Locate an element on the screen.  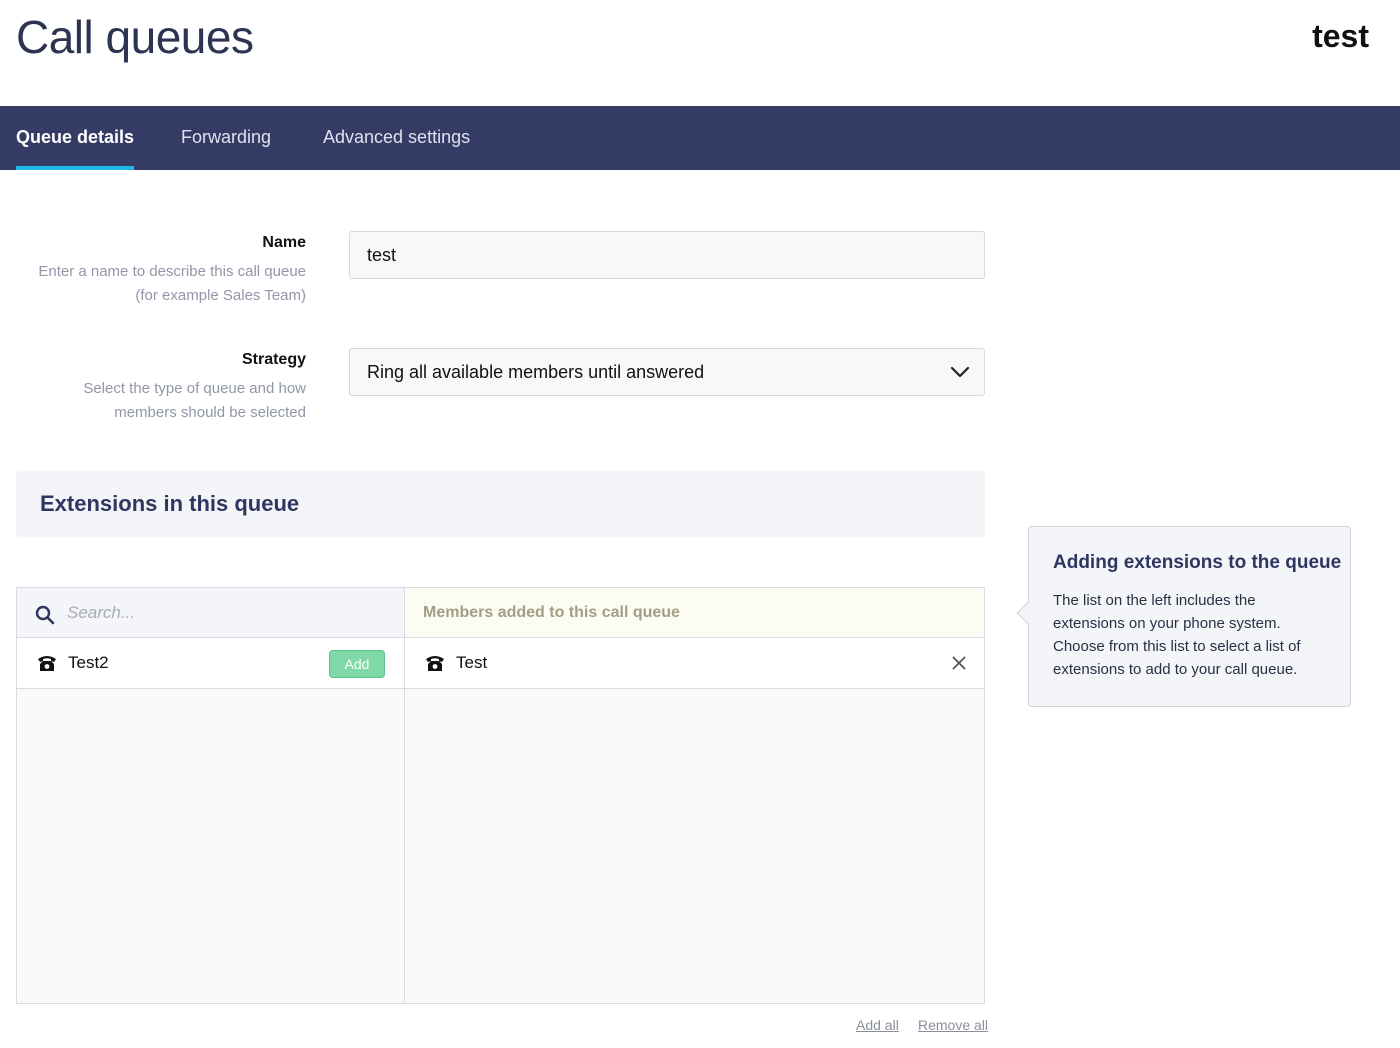
search-icon is located at coordinates (45, 615).